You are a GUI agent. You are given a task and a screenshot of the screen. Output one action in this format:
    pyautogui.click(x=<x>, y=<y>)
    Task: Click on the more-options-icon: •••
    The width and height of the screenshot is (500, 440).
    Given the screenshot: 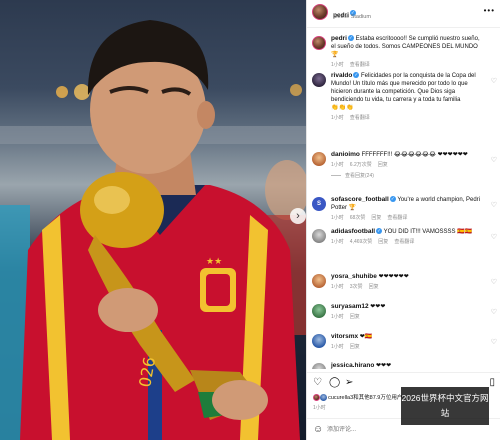 What is the action you would take?
    pyautogui.click(x=489, y=10)
    